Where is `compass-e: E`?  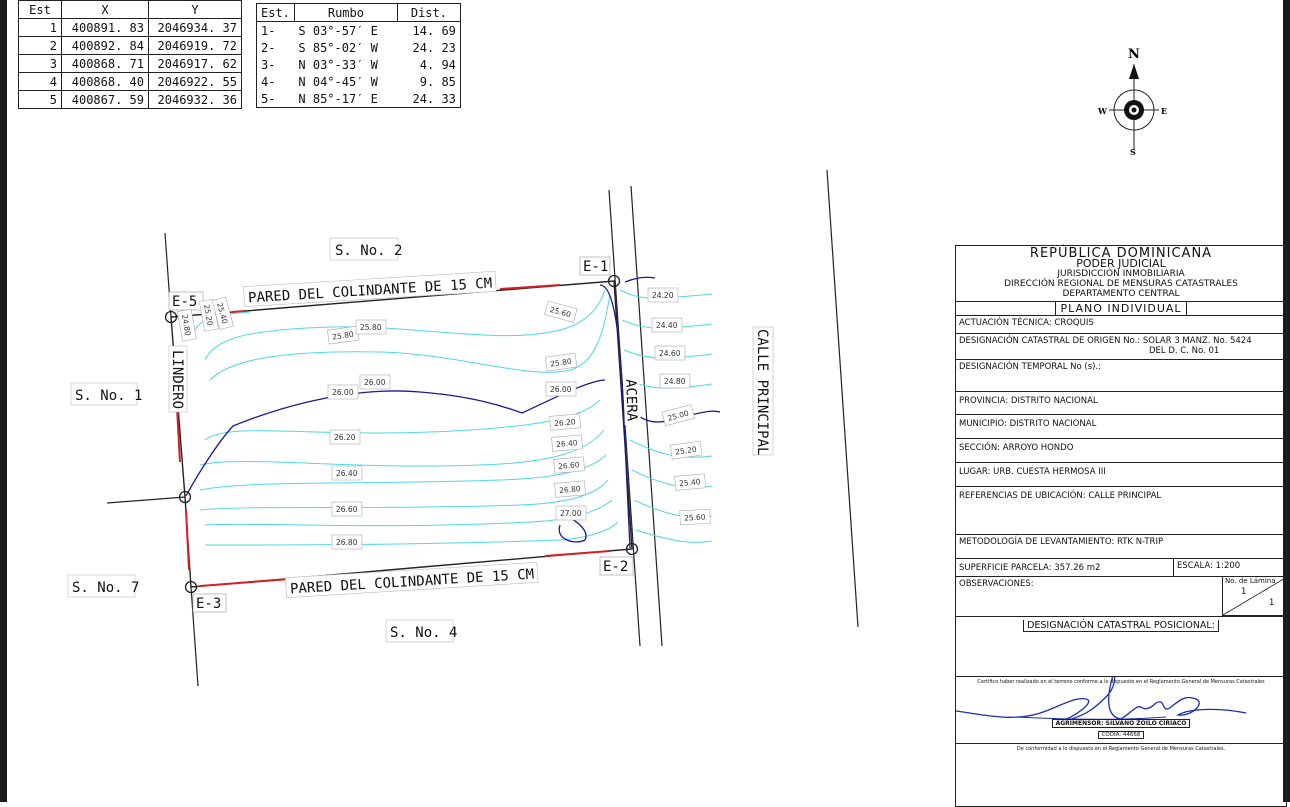
compass-e: E is located at coordinates (1164, 111).